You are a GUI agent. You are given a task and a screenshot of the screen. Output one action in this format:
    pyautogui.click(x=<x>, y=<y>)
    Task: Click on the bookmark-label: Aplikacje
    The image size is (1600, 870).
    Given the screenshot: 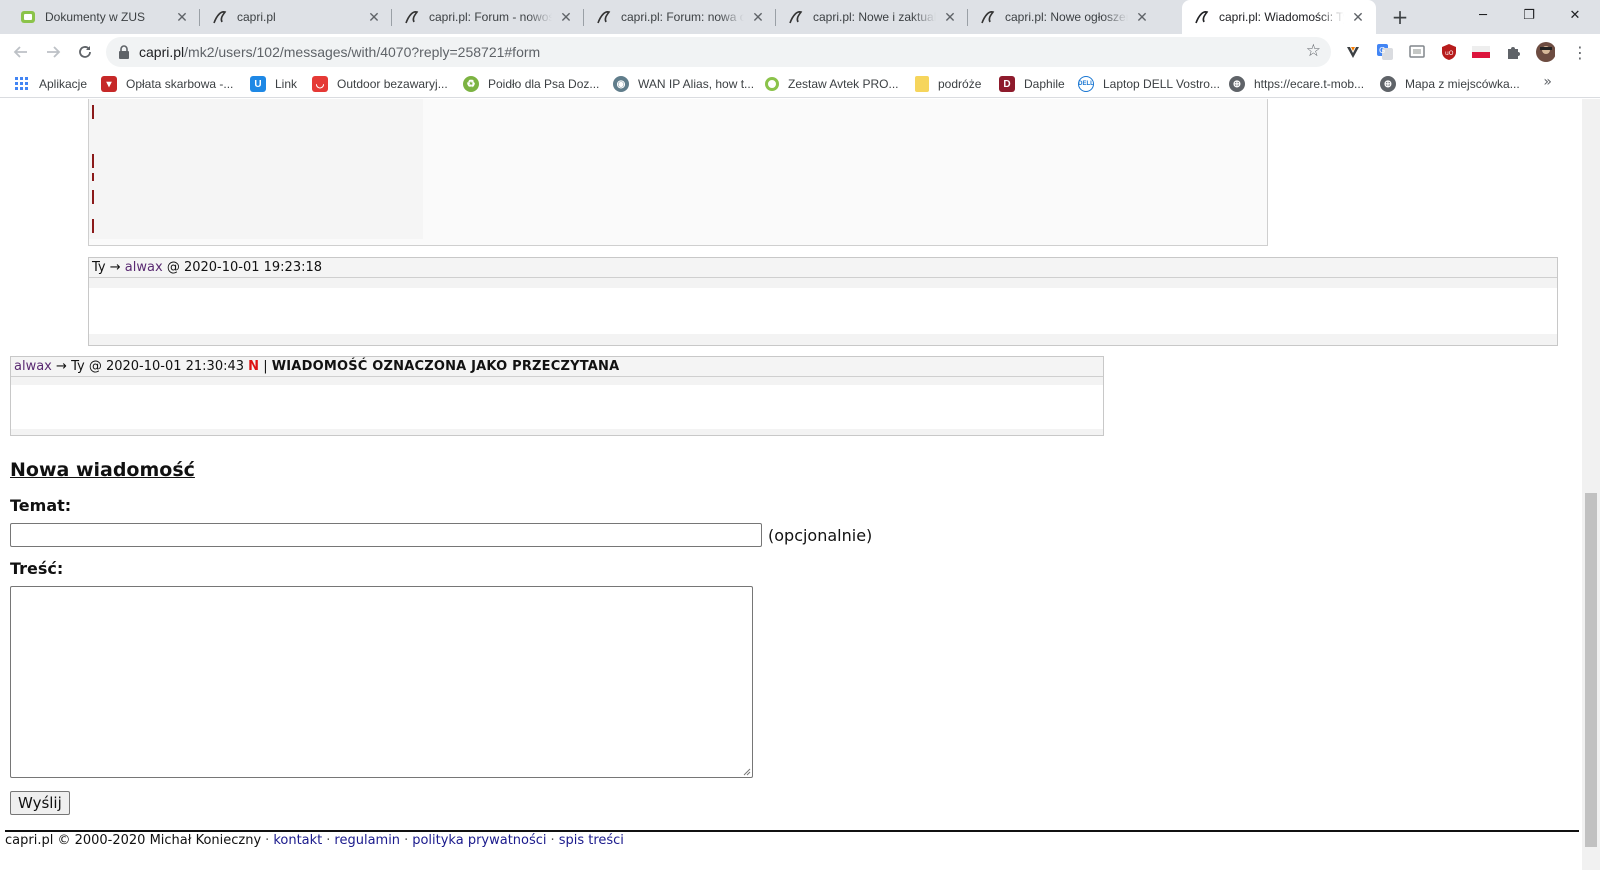 What is the action you would take?
    pyautogui.click(x=63, y=84)
    